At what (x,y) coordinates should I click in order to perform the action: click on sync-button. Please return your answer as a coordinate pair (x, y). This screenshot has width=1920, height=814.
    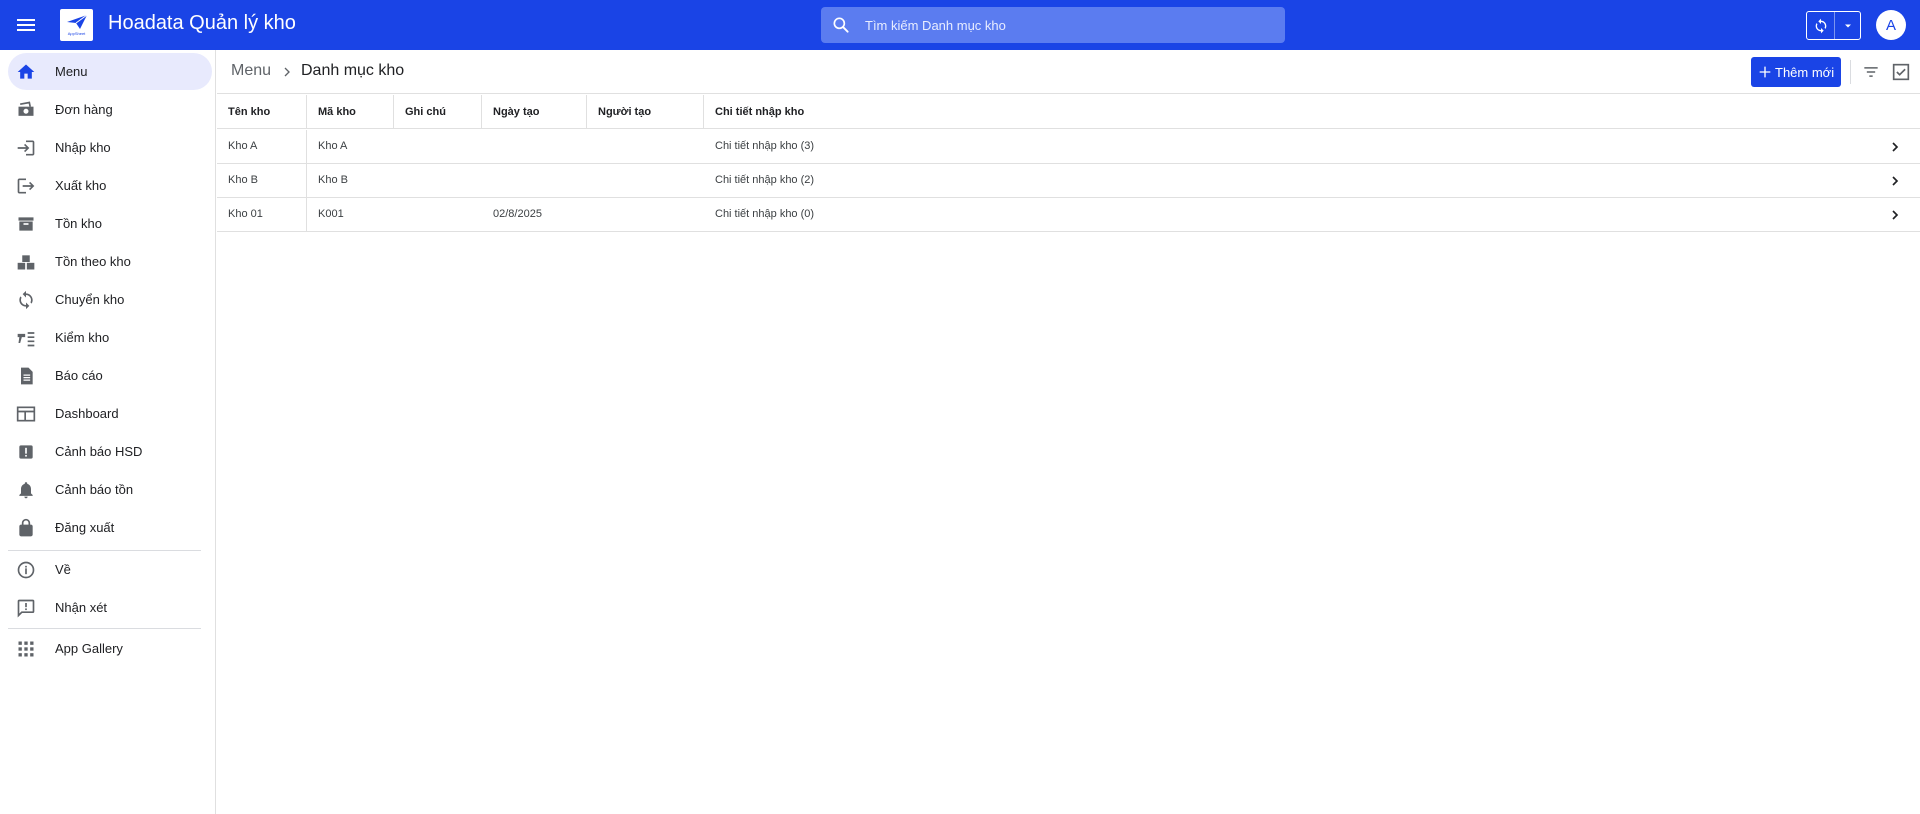
    Looking at the image, I should click on (1821, 25).